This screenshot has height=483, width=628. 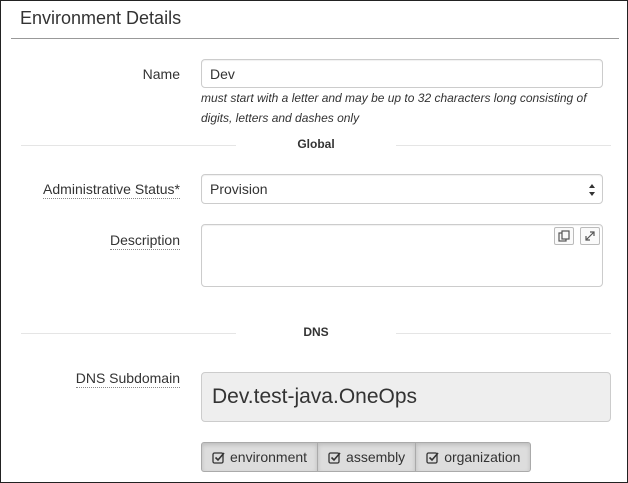 I want to click on toggle-label: organization, so click(x=482, y=457).